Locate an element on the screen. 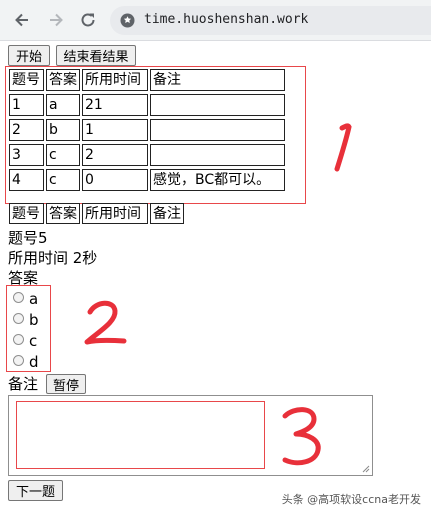  watermark: 头条 @高项软设ccna老开发 is located at coordinates (351, 499).